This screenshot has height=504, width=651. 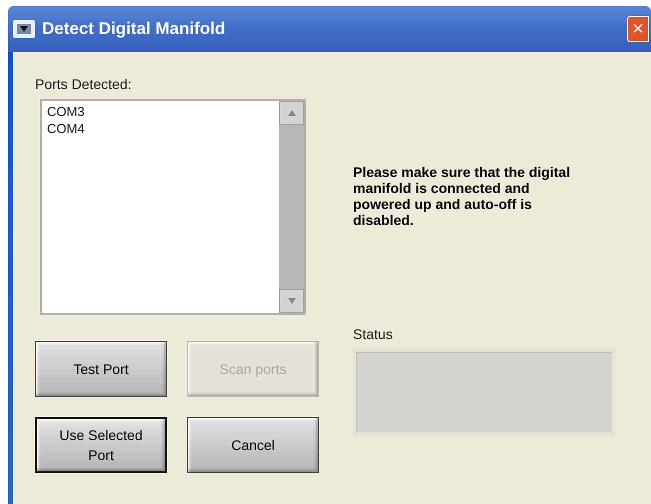 I want to click on scroll-up-button, so click(x=291, y=113).